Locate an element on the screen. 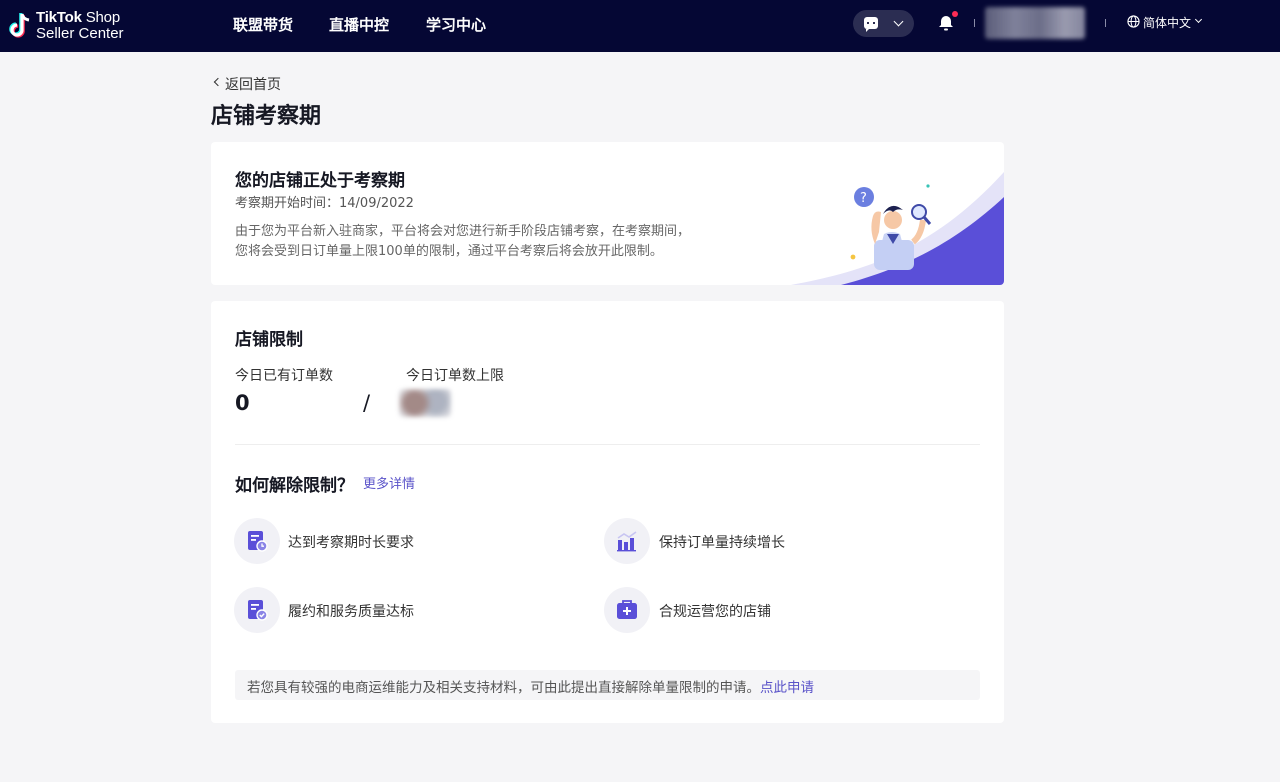 Image resolution: width=1280 pixels, height=782 pixels. globe-icon is located at coordinates (1133, 21).